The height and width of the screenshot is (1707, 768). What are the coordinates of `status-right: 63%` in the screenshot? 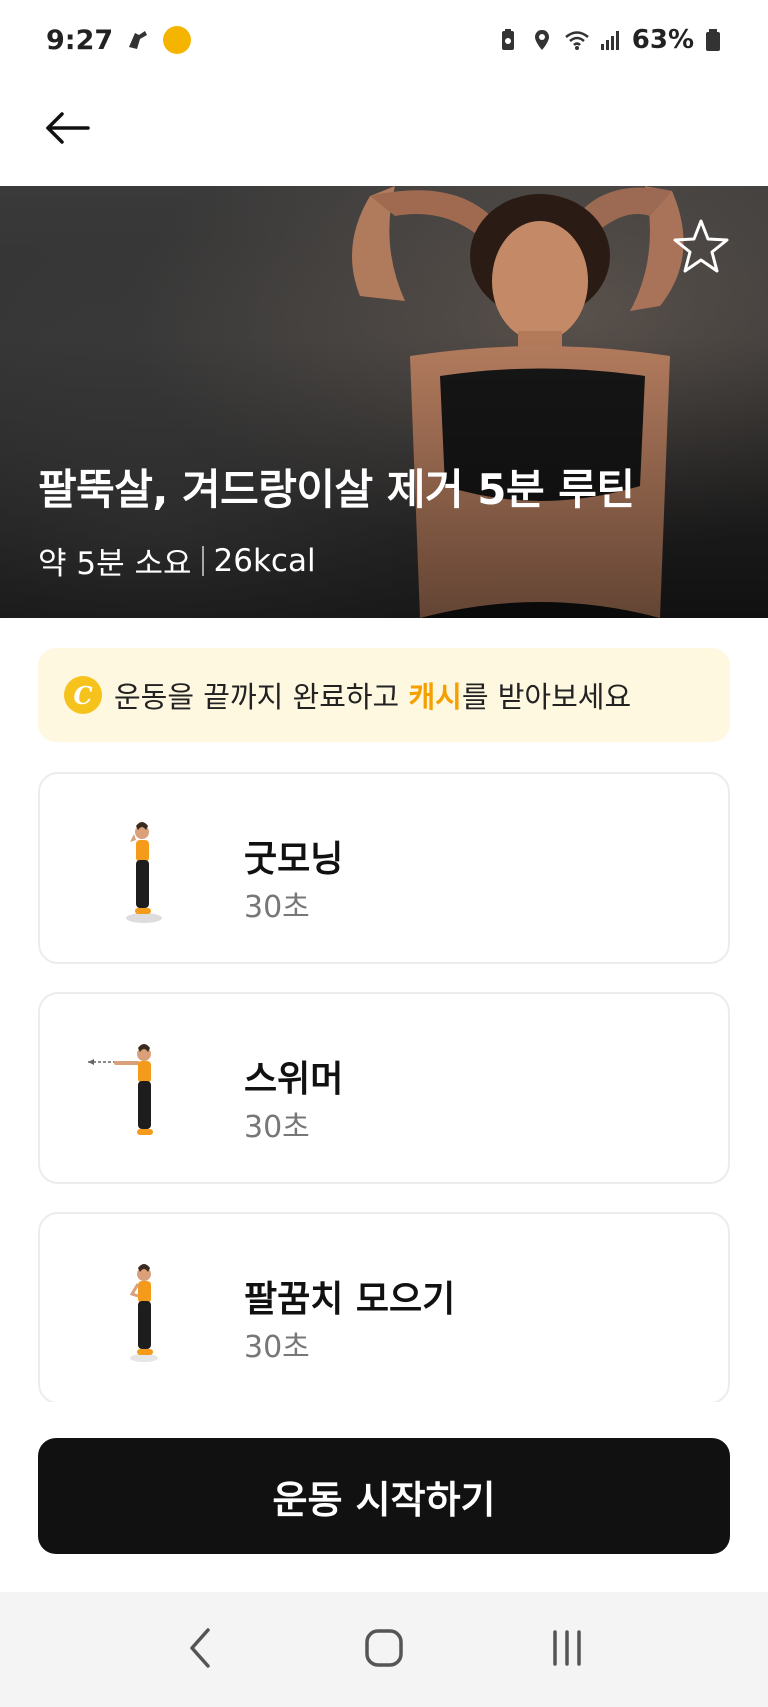 It's located at (612, 40).